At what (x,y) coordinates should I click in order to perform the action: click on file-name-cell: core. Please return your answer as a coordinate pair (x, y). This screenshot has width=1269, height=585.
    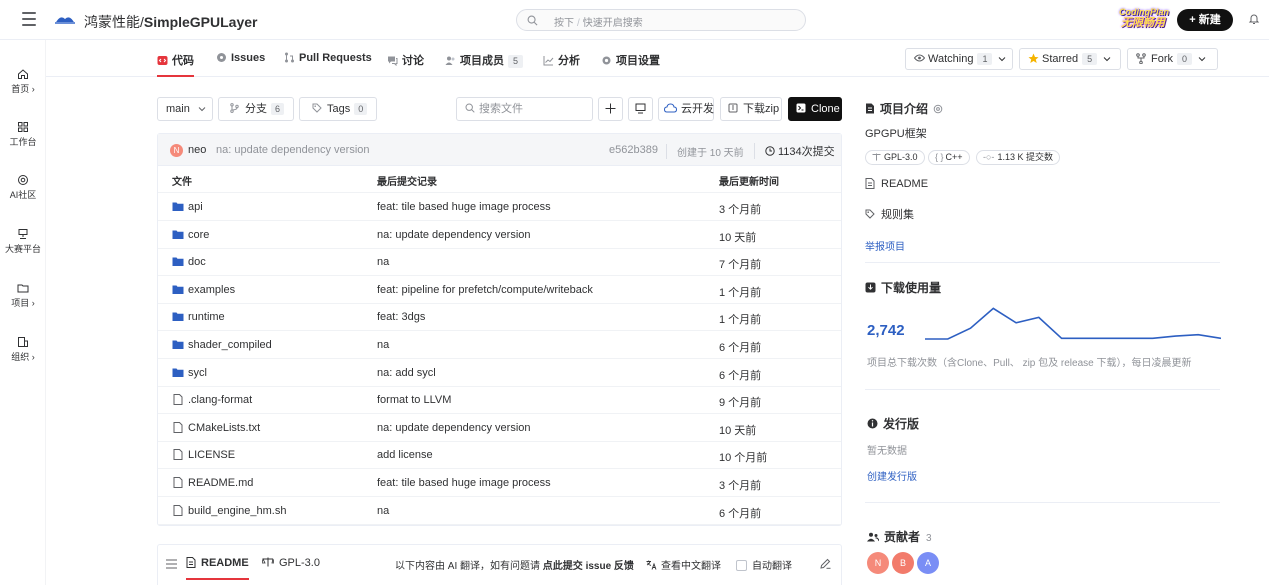
    Looking at the image, I should click on (190, 235).